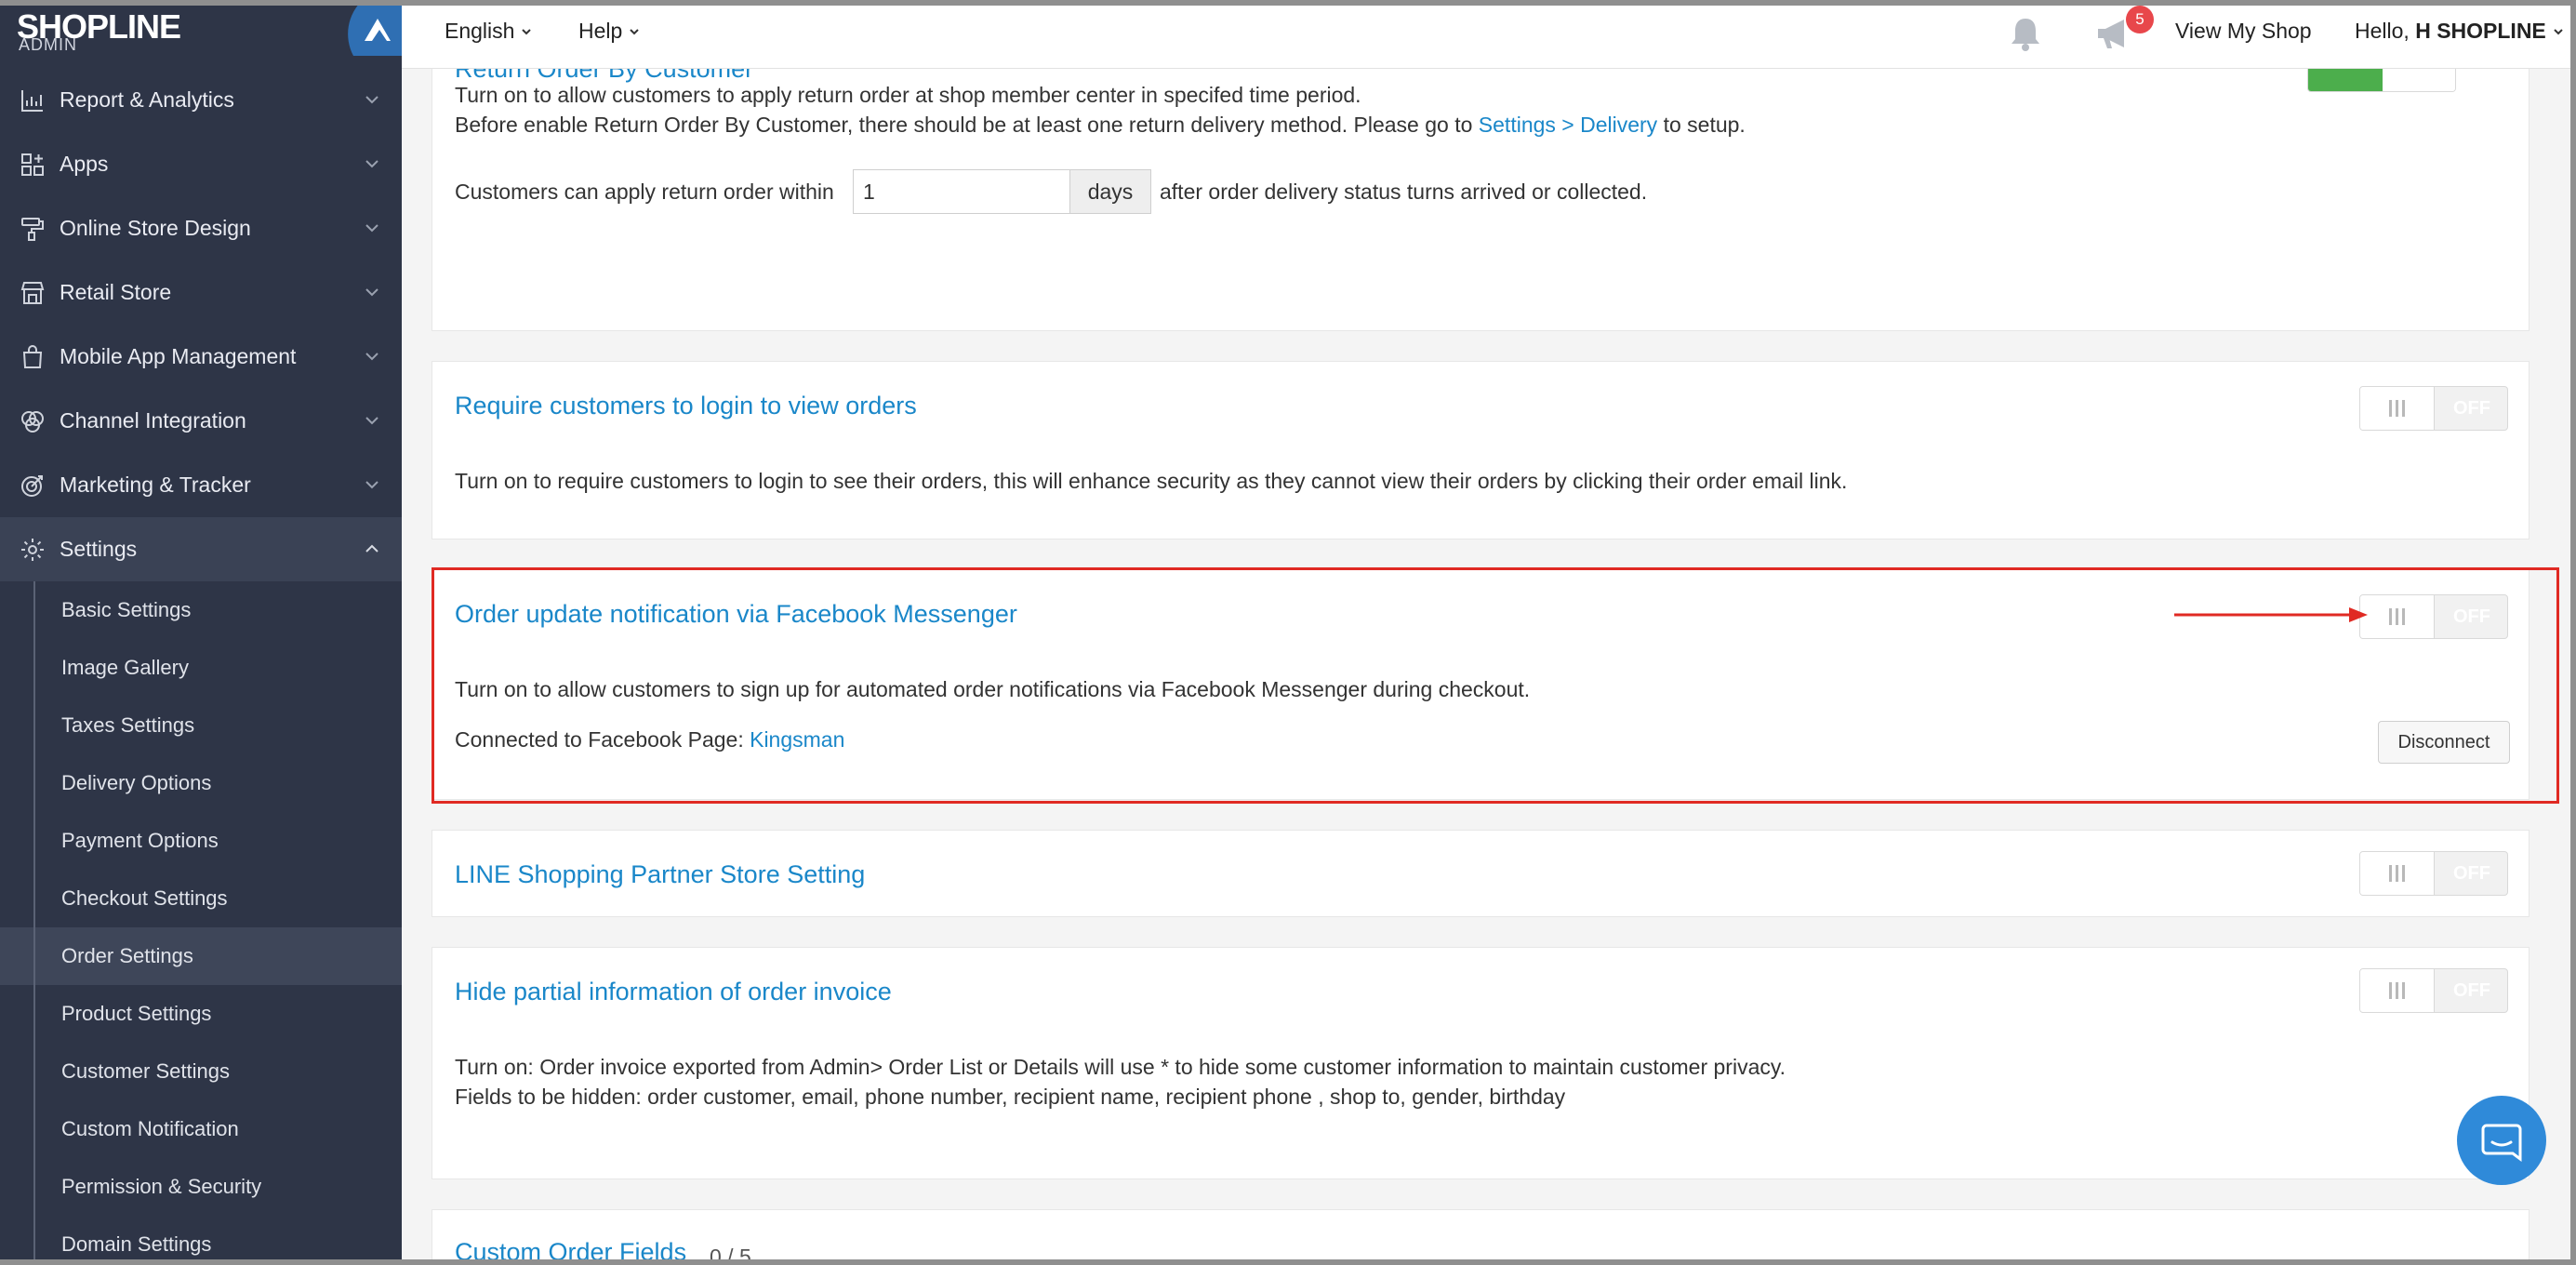 This screenshot has width=2576, height=1265. I want to click on brand-logo: SHOPLINE ADMIN, so click(201, 32).